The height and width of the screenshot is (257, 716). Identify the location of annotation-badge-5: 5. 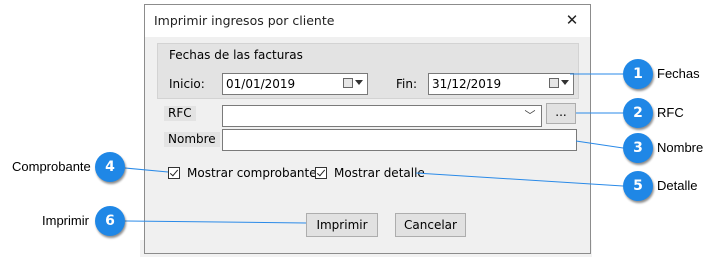
(638, 186).